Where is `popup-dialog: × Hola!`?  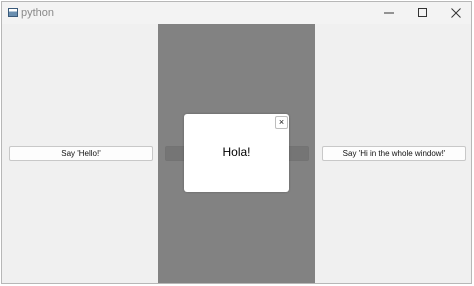 popup-dialog: × Hola! is located at coordinates (236, 153).